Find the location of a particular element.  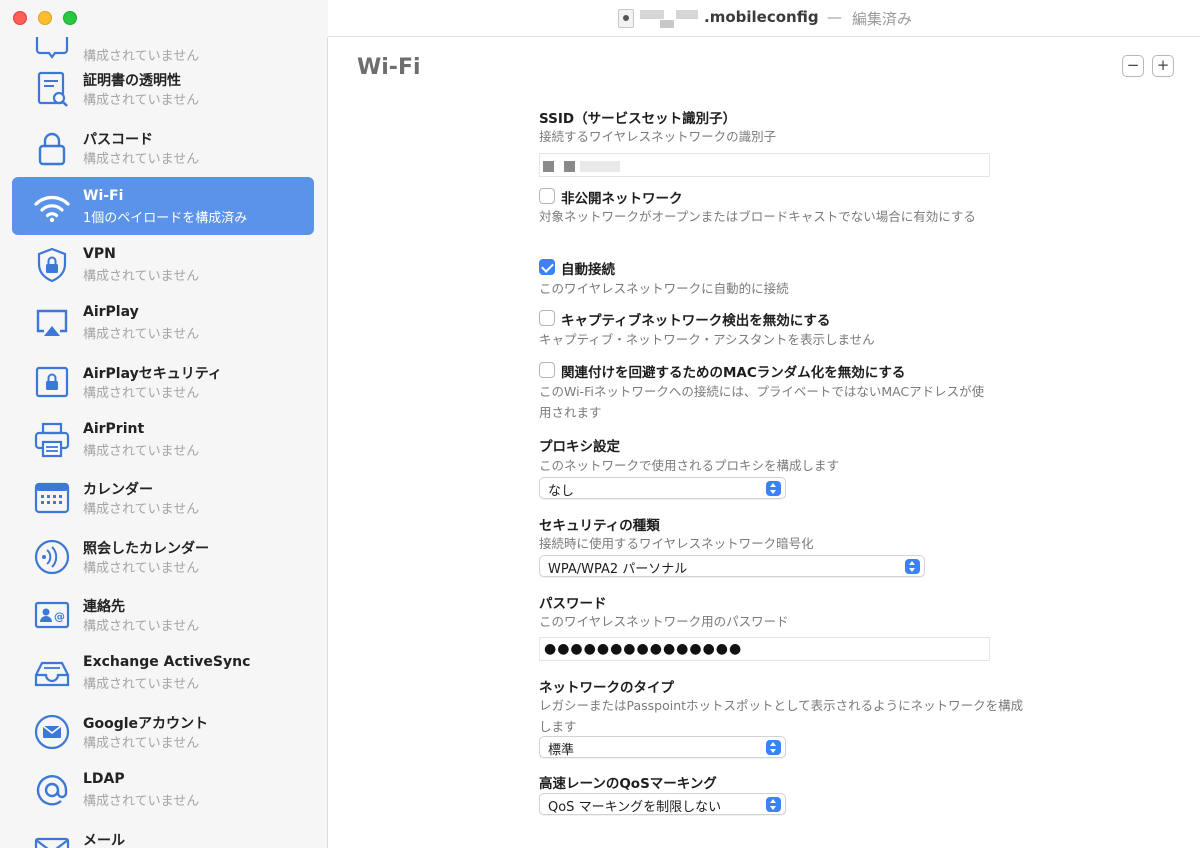

sidebar-item-title: Googleアカウント is located at coordinates (146, 724).